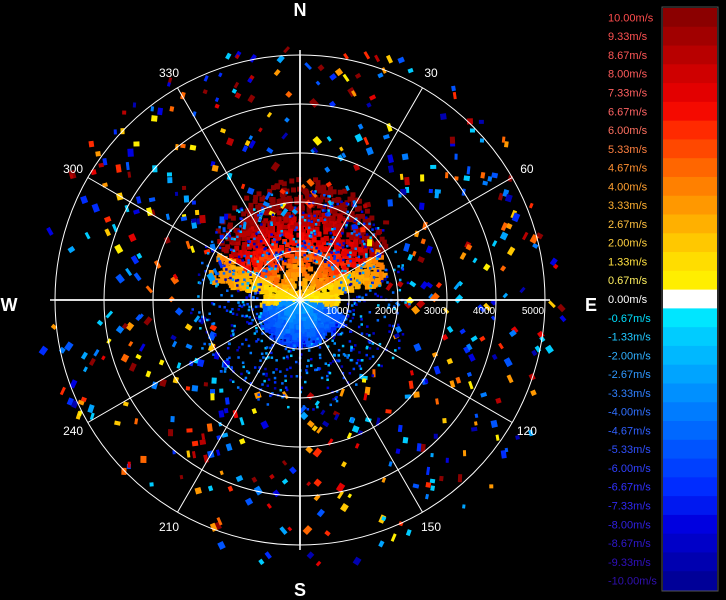 The height and width of the screenshot is (600, 726). What do you see at coordinates (628, 75) in the screenshot?
I see `legend-label: 8.00m/s` at bounding box center [628, 75].